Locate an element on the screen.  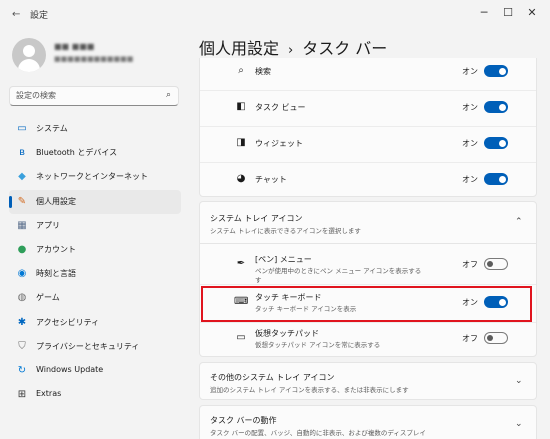
tray-item-label: 仮想タッチパッド is located at coordinates (287, 333).